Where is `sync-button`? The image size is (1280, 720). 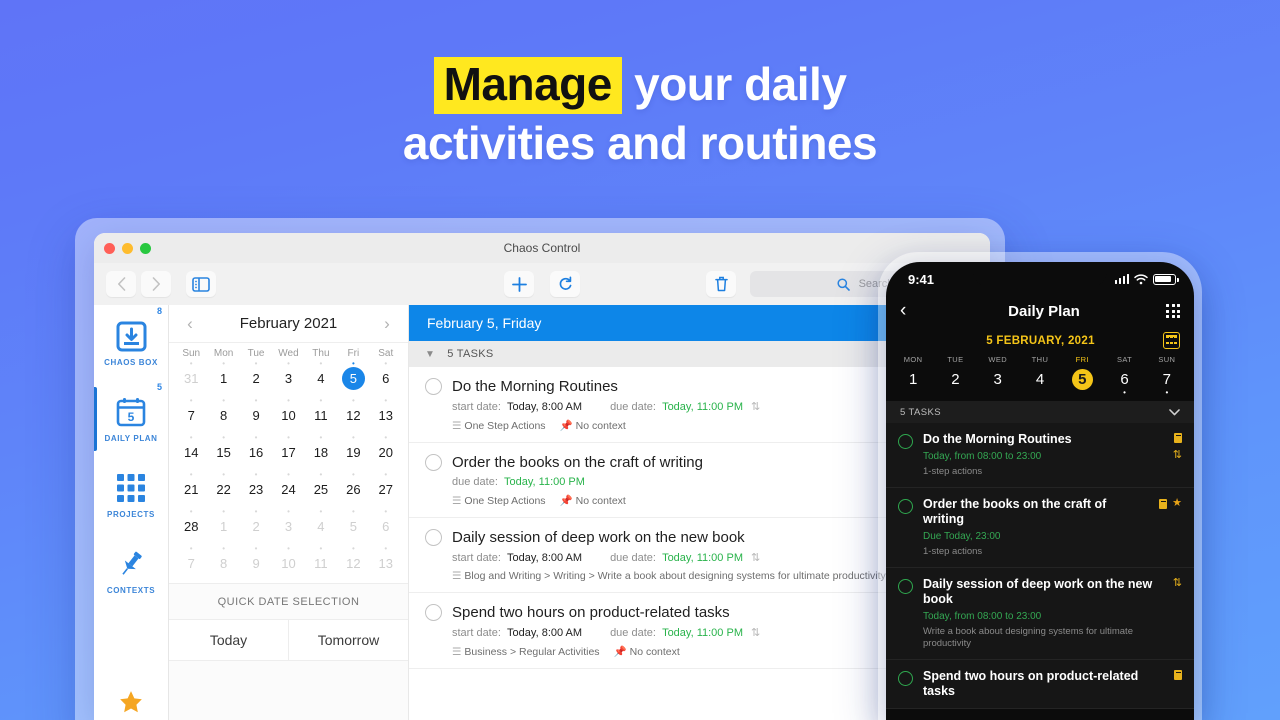
sync-button is located at coordinates (565, 284).